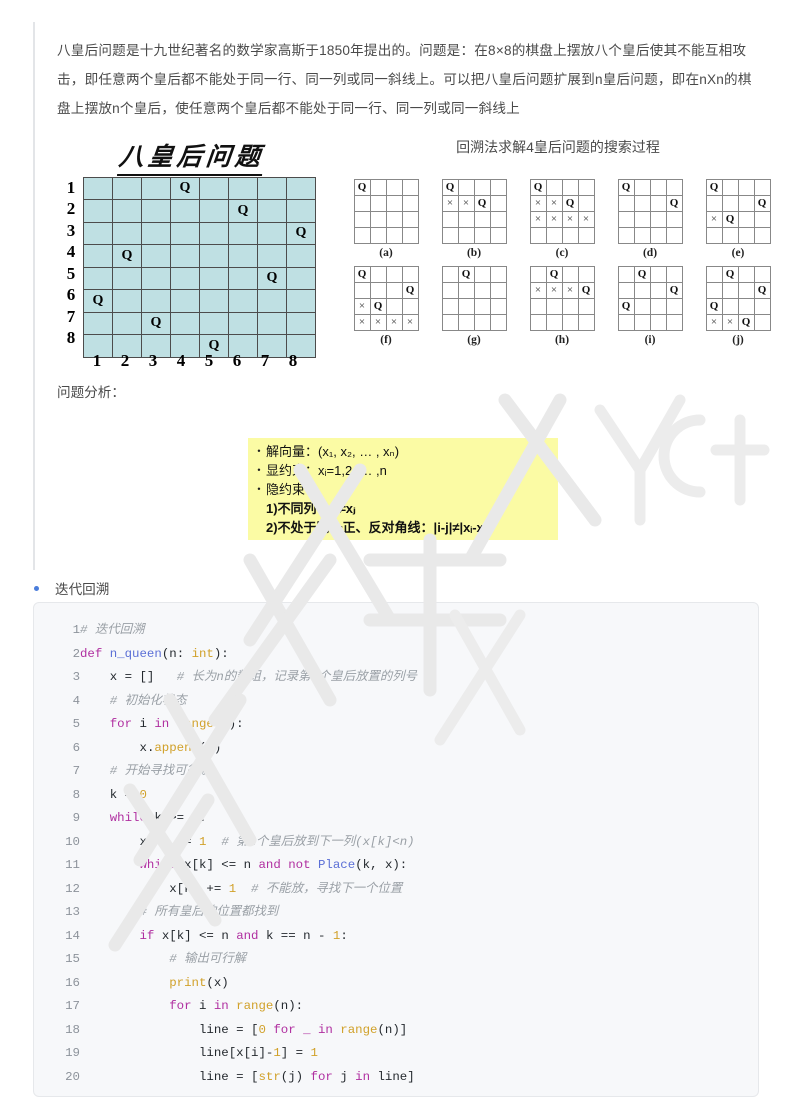 This screenshot has height=1120, width=792. Describe the element at coordinates (650, 339) in the screenshot. I see `four-queens-diagram-label: (i)` at that location.